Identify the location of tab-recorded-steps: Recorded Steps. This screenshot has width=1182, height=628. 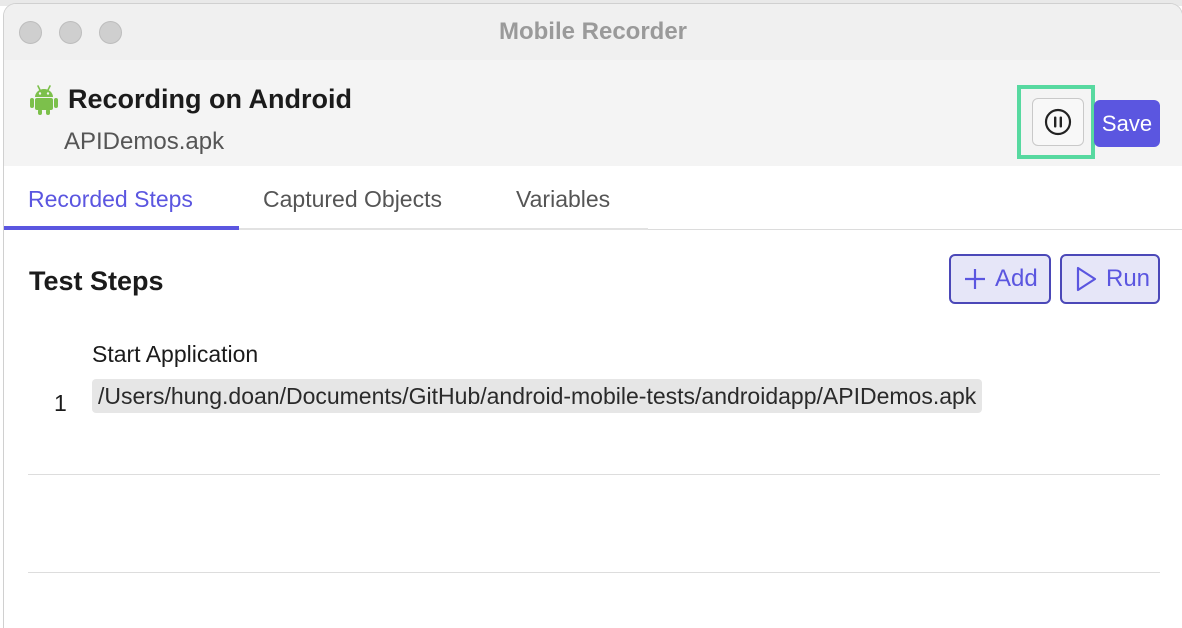
(110, 199).